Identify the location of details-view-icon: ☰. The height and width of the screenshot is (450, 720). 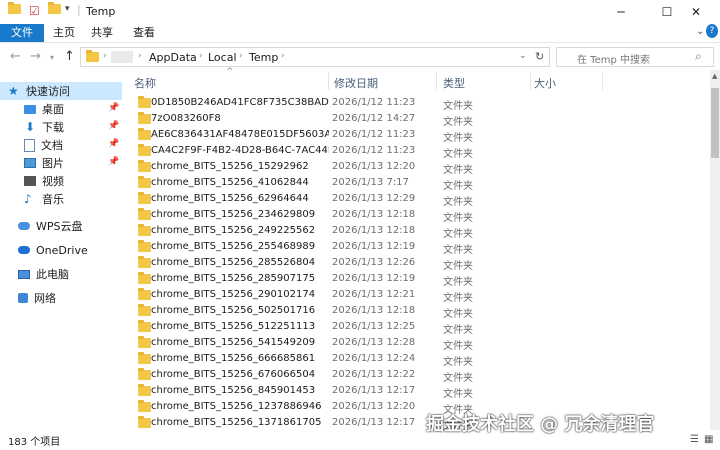
(694, 439).